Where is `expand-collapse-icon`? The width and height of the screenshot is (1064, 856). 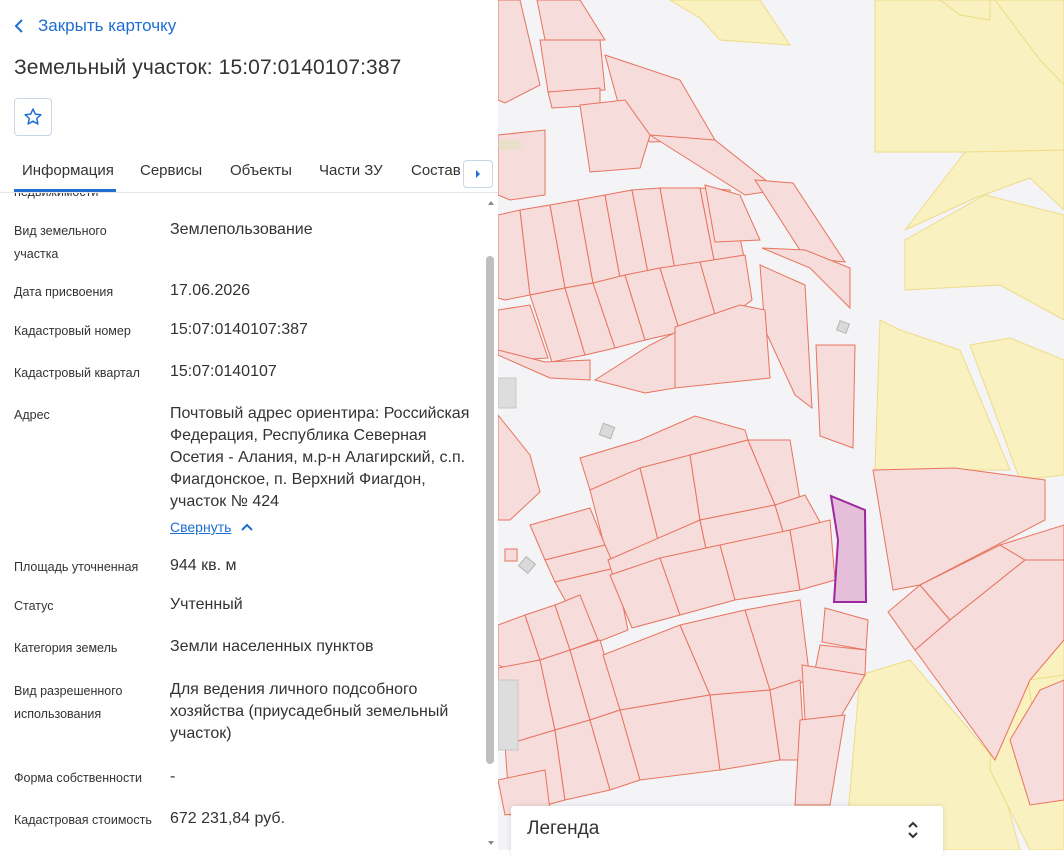
expand-collapse-icon is located at coordinates (913, 830).